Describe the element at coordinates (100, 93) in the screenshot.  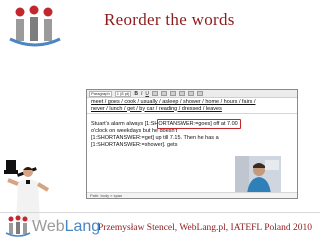
I see `paragraph-select: Paragraph` at that location.